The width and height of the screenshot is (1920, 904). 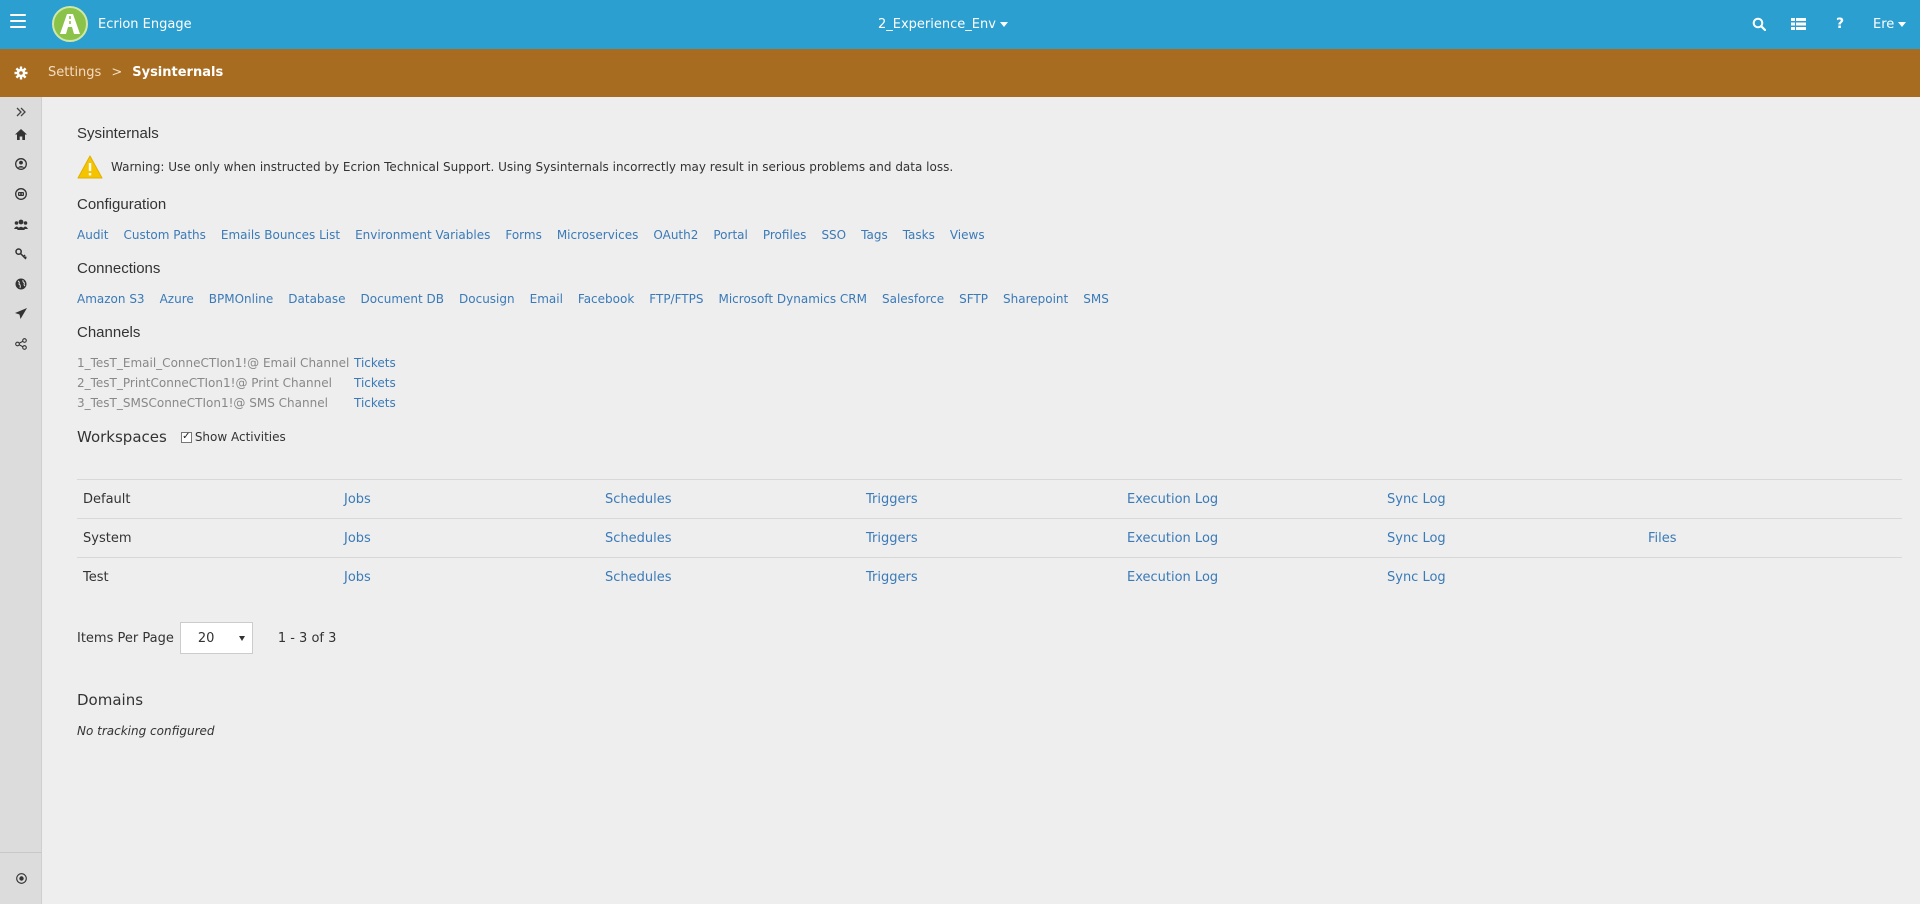 What do you see at coordinates (307, 638) in the screenshot?
I see `pagination-range: 1 - 3 of 3` at bounding box center [307, 638].